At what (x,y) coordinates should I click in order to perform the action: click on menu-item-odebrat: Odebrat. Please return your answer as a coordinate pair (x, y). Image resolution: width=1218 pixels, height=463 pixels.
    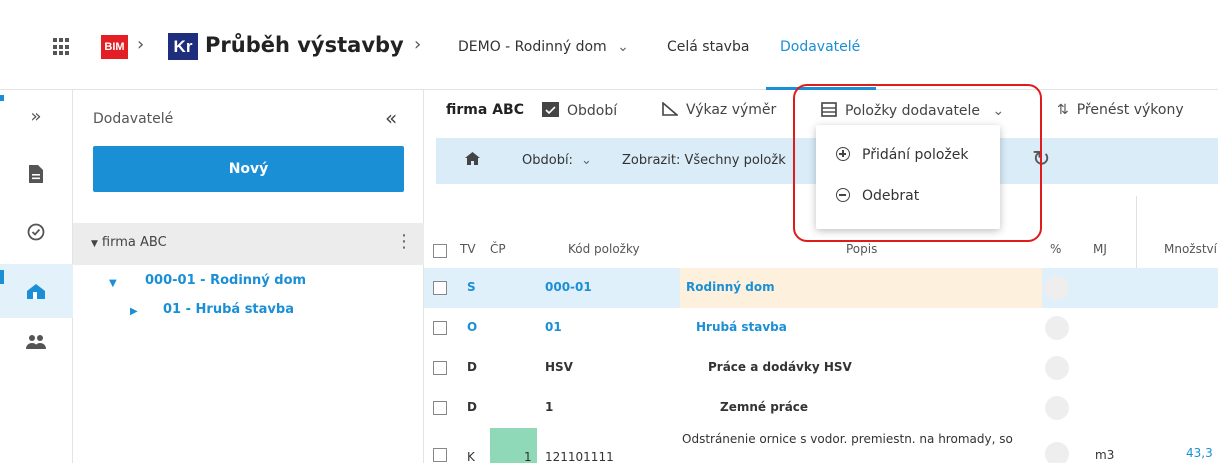
    Looking at the image, I should click on (877, 196).